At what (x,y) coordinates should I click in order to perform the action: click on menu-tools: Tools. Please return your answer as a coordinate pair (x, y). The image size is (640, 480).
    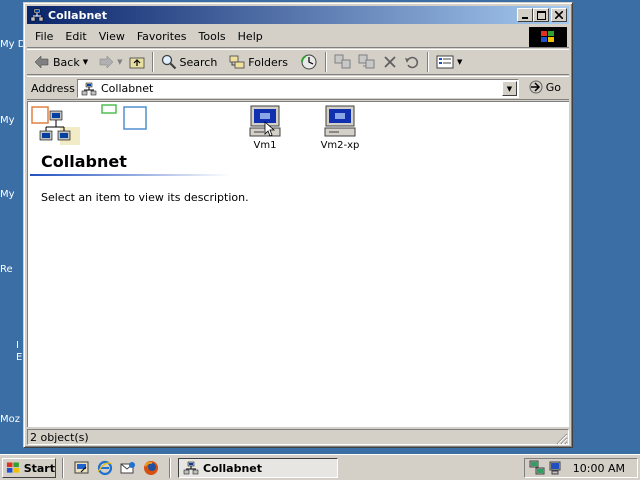
    Looking at the image, I should click on (212, 36).